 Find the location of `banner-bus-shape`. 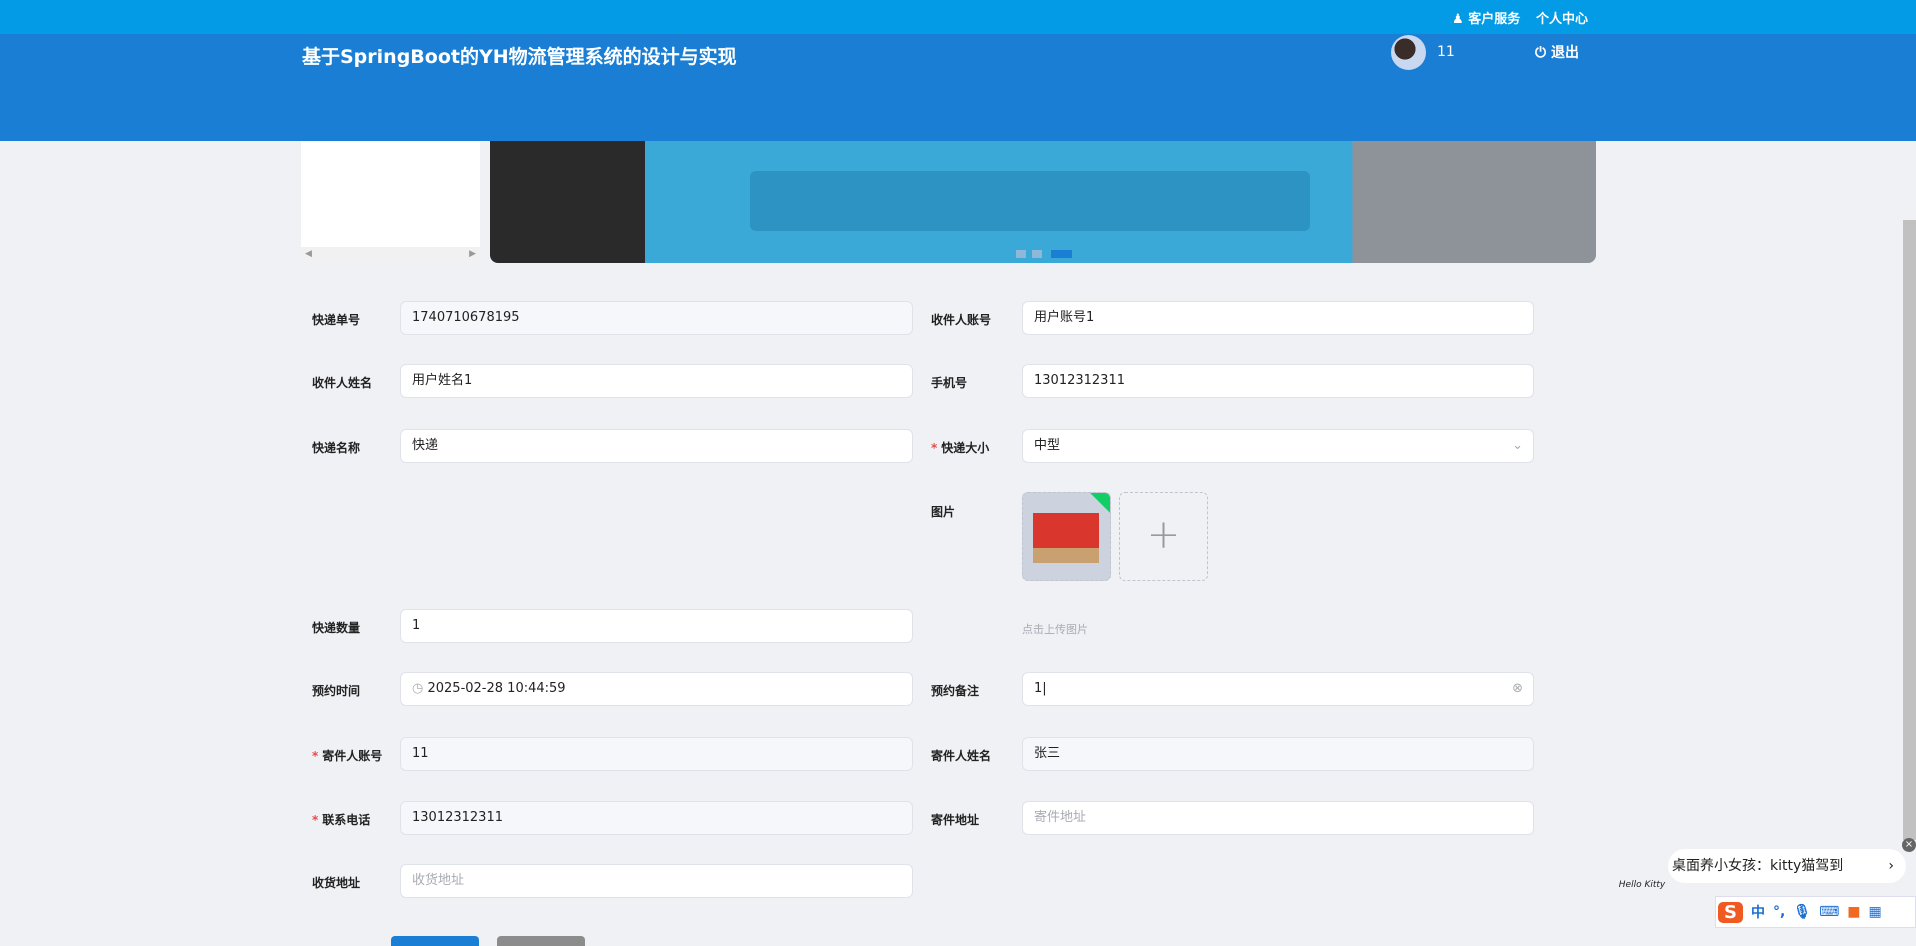

banner-bus-shape is located at coordinates (1030, 201).